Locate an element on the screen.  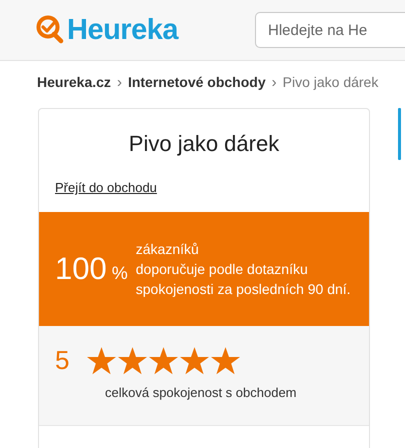
shop-name: Pivo jako dárek is located at coordinates (204, 143).